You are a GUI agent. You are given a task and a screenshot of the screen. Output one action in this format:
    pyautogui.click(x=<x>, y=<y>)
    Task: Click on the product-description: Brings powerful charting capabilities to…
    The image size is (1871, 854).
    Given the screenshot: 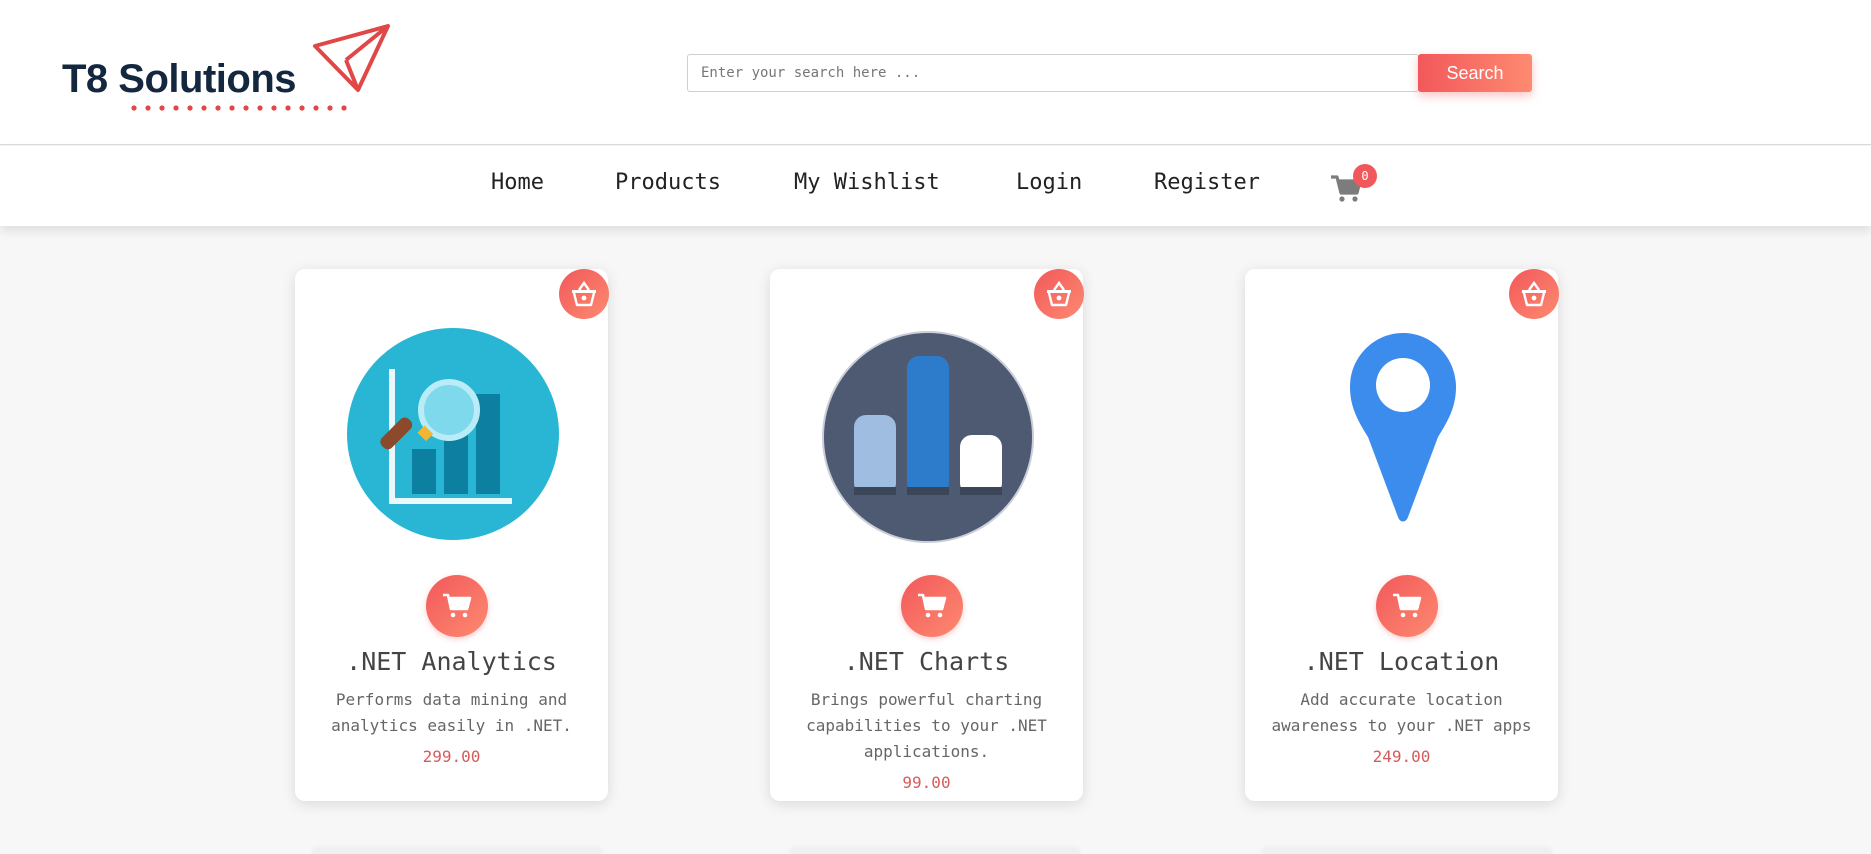 What is the action you would take?
    pyautogui.click(x=926, y=725)
    